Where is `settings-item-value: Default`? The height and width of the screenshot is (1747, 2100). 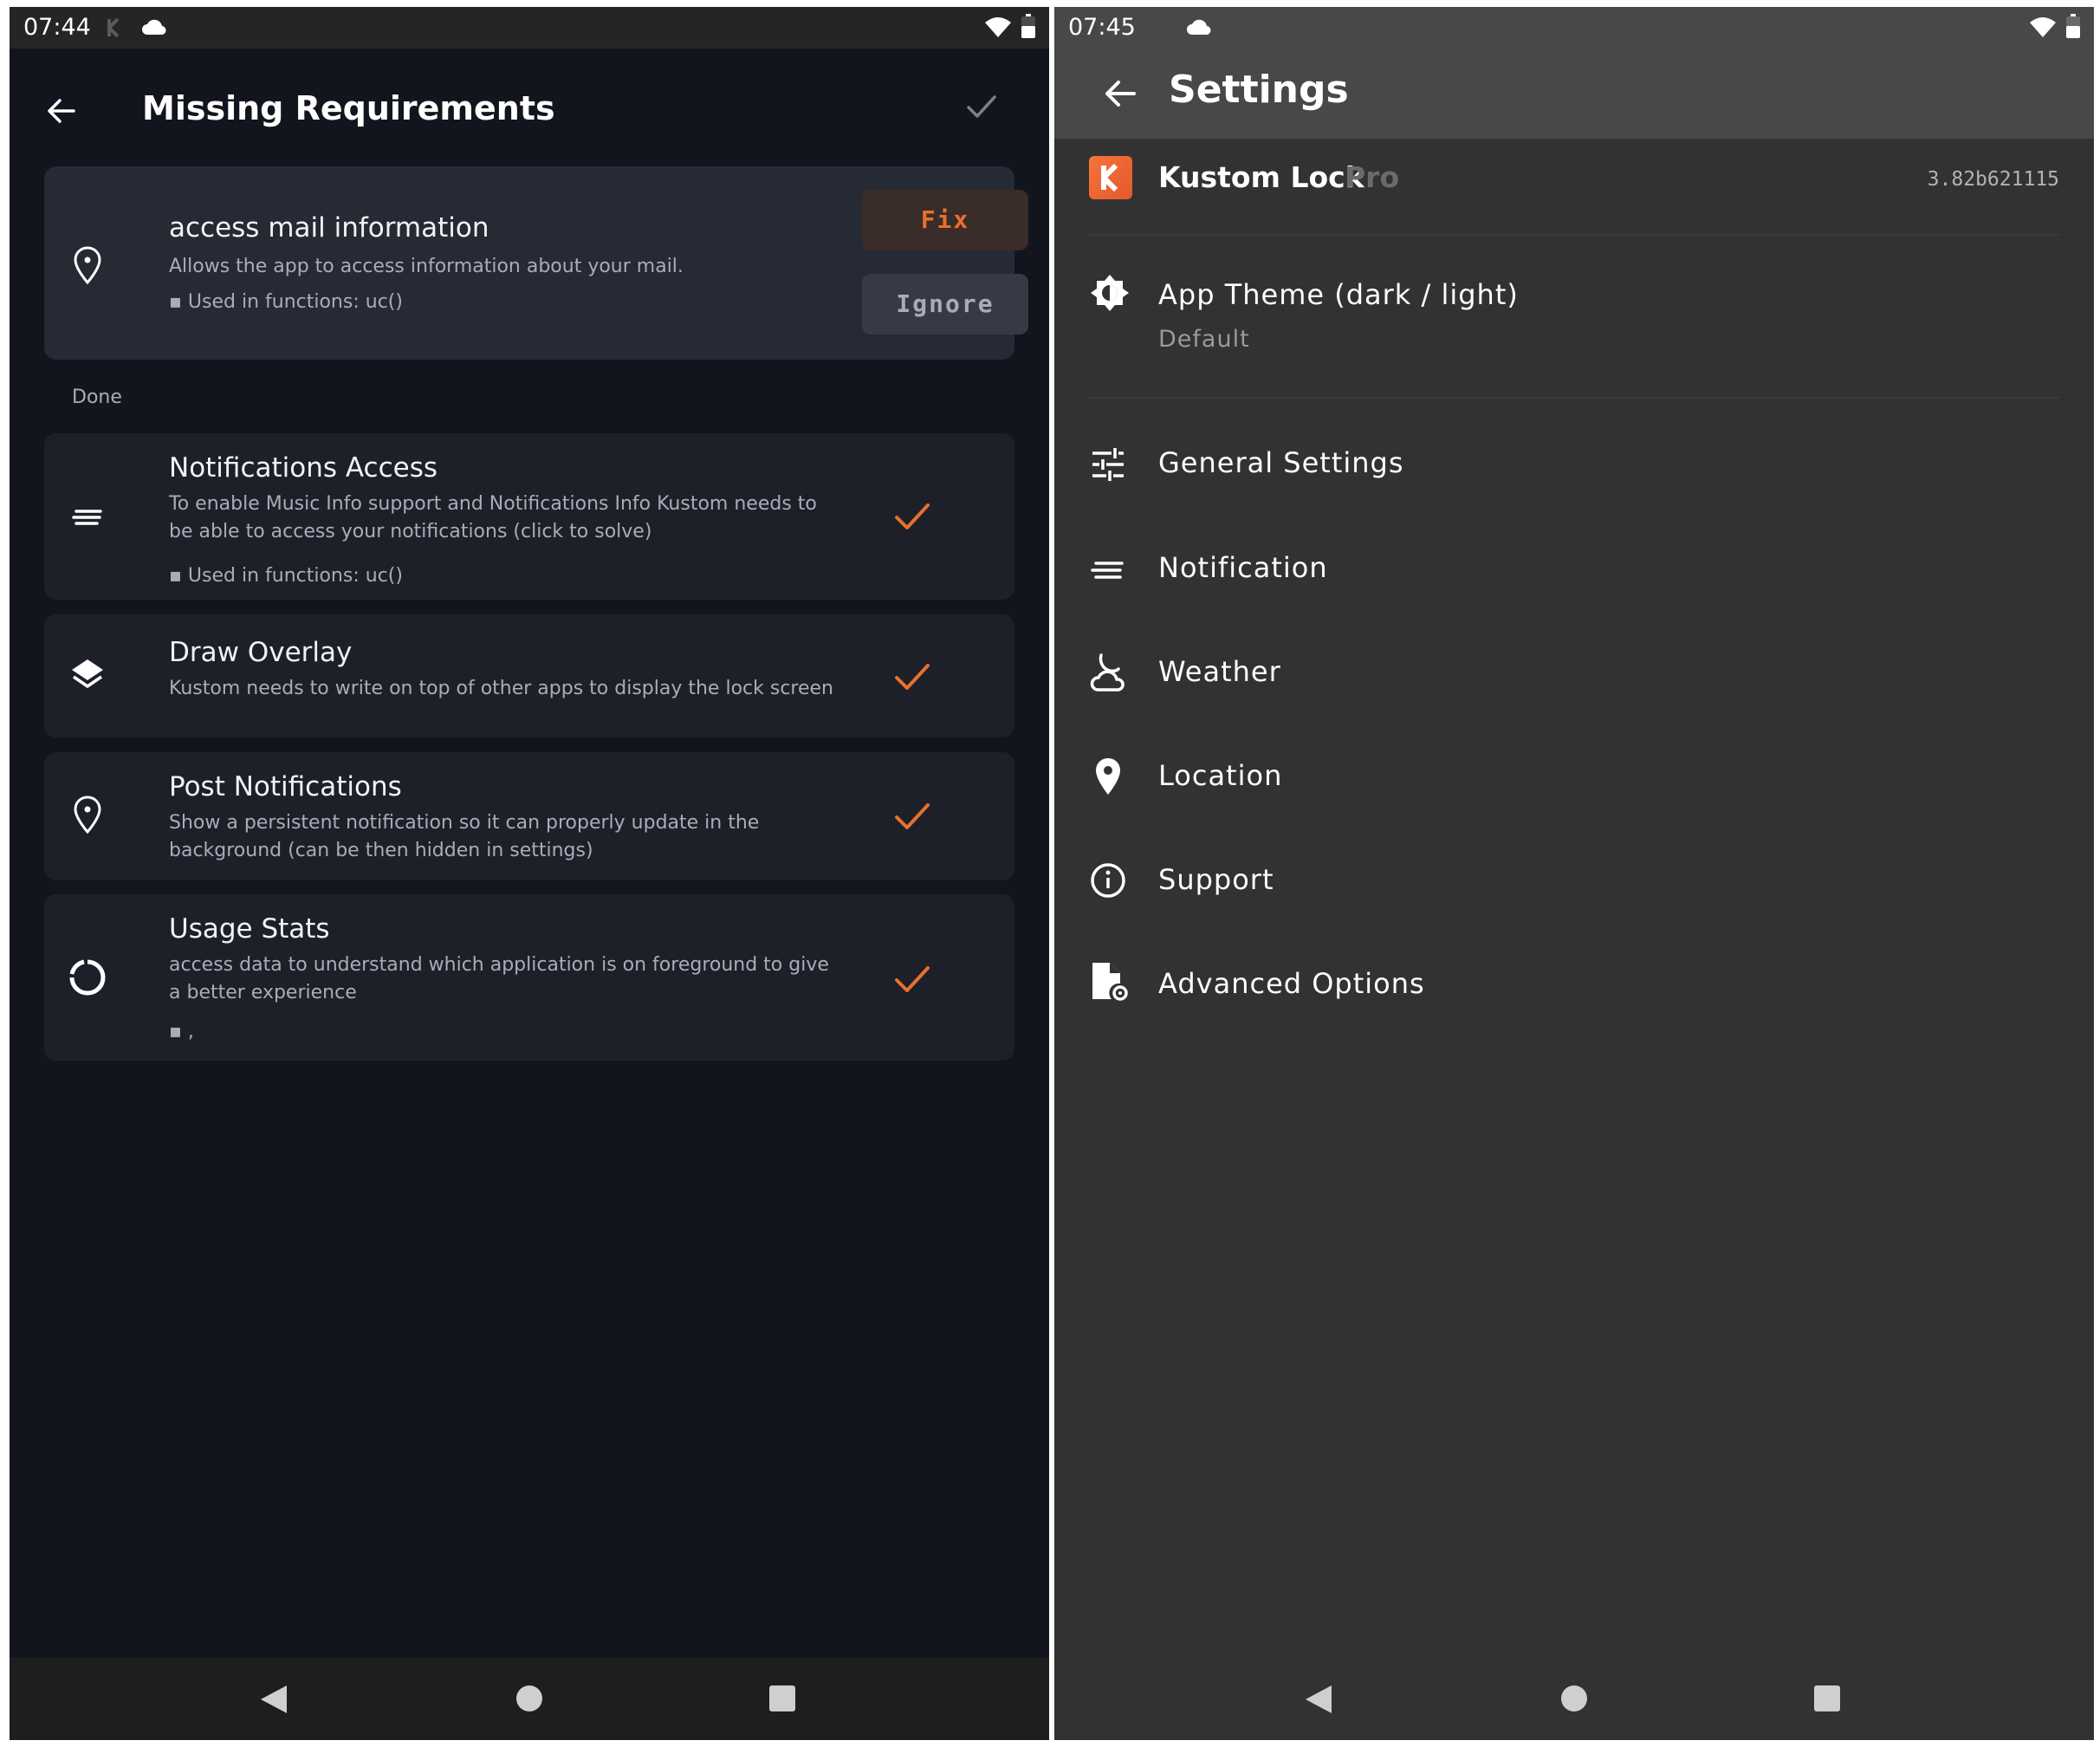
settings-item-value: Default is located at coordinates (1204, 339).